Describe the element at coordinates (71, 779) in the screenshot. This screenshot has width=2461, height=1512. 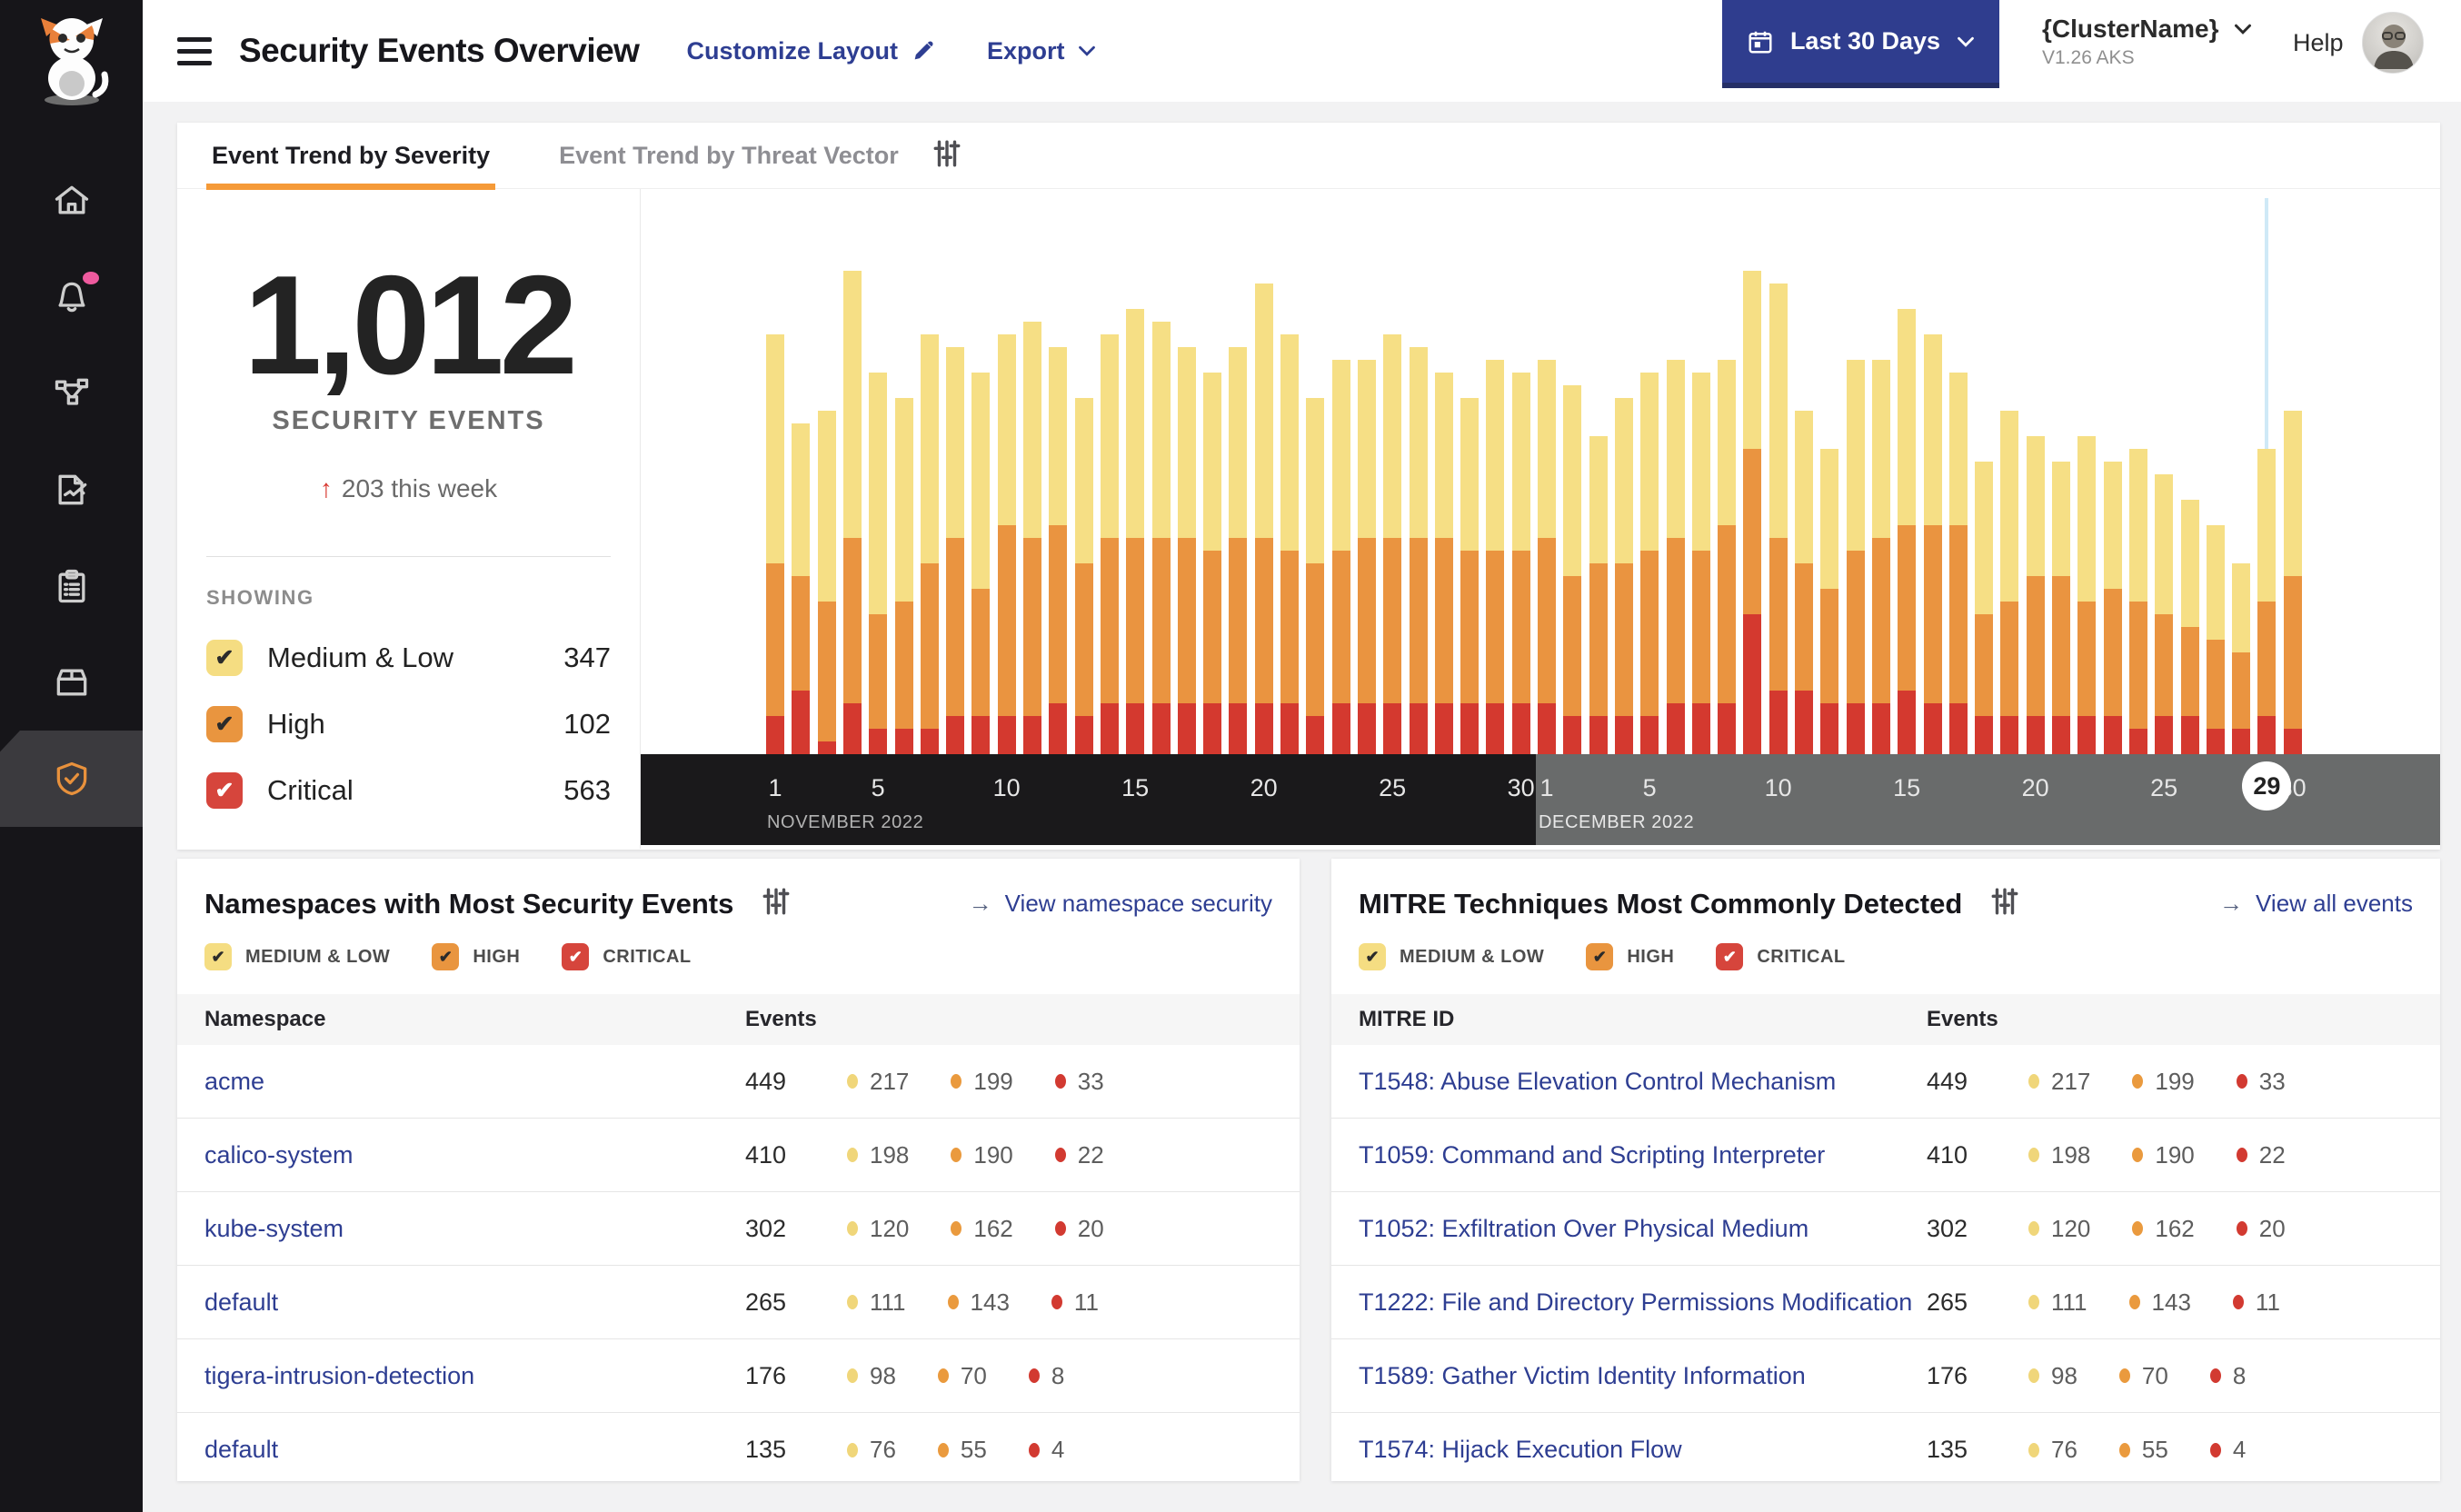
I see `sidebar-item-threat-defense` at that location.